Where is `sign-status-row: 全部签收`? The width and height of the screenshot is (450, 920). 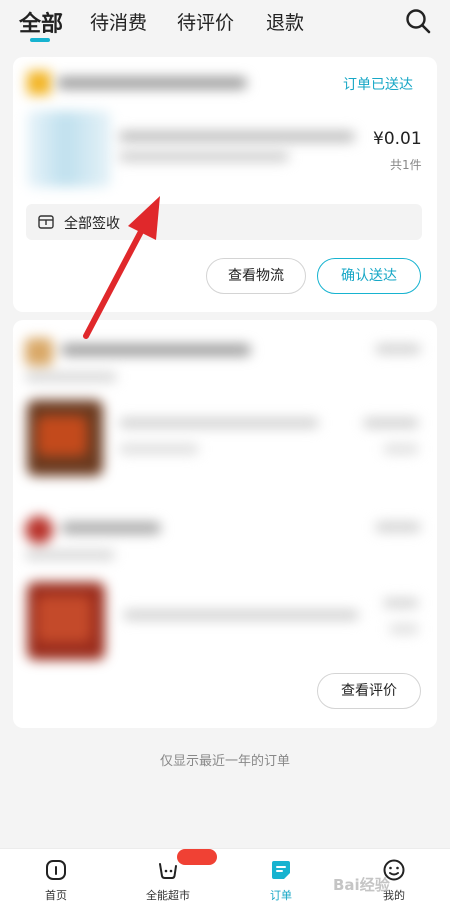 sign-status-row: 全部签收 is located at coordinates (224, 222).